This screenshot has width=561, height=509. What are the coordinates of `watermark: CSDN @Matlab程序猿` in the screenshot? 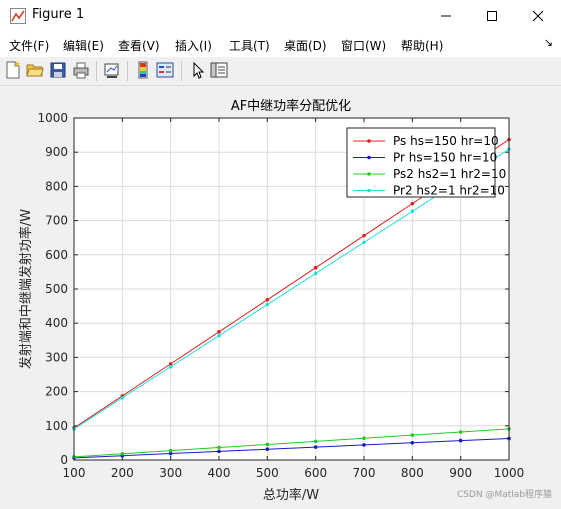 It's located at (504, 494).